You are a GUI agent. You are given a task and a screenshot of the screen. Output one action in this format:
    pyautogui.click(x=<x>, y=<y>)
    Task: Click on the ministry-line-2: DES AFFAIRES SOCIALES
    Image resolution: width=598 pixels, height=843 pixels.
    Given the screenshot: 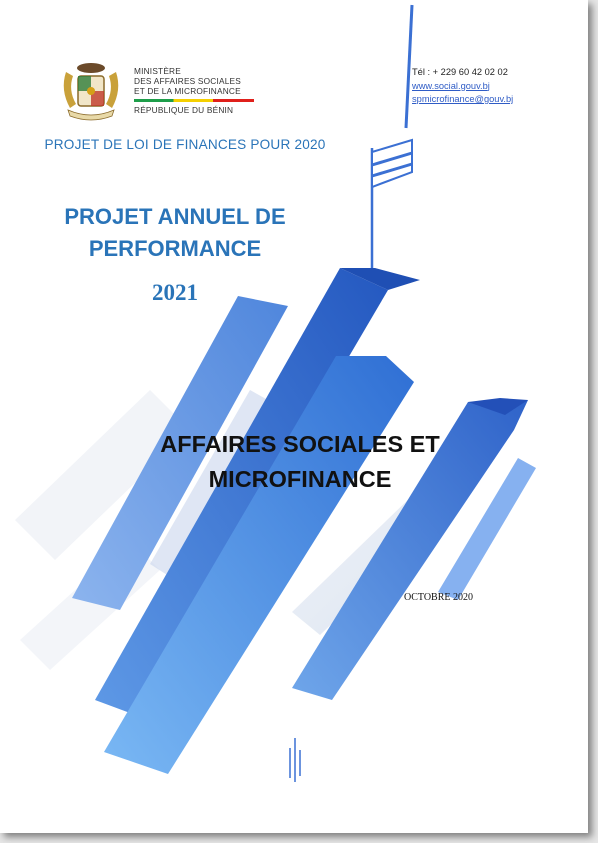 What is the action you would take?
    pyautogui.click(x=188, y=81)
    